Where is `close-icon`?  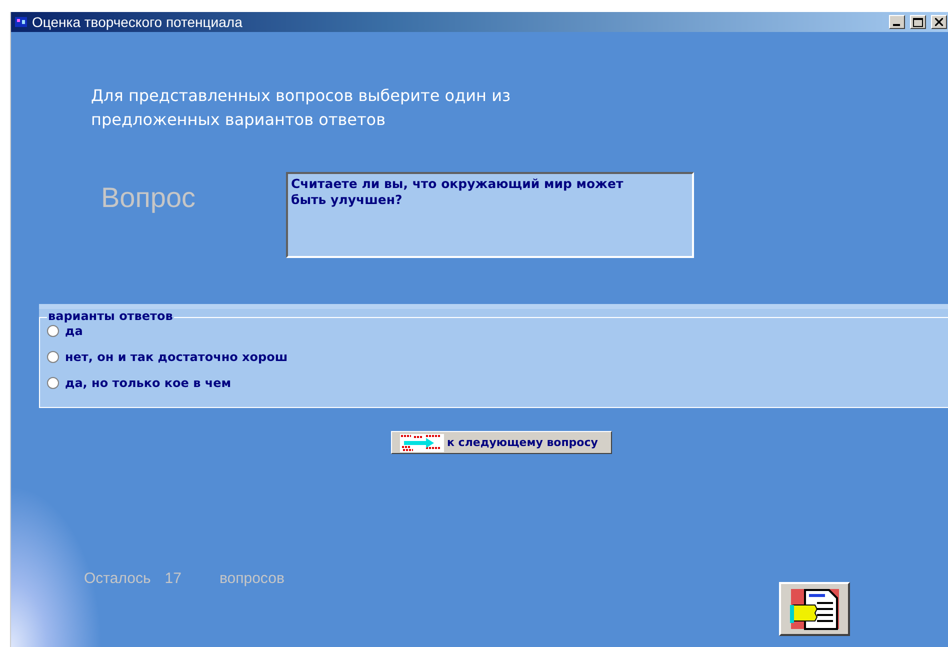 close-icon is located at coordinates (939, 22).